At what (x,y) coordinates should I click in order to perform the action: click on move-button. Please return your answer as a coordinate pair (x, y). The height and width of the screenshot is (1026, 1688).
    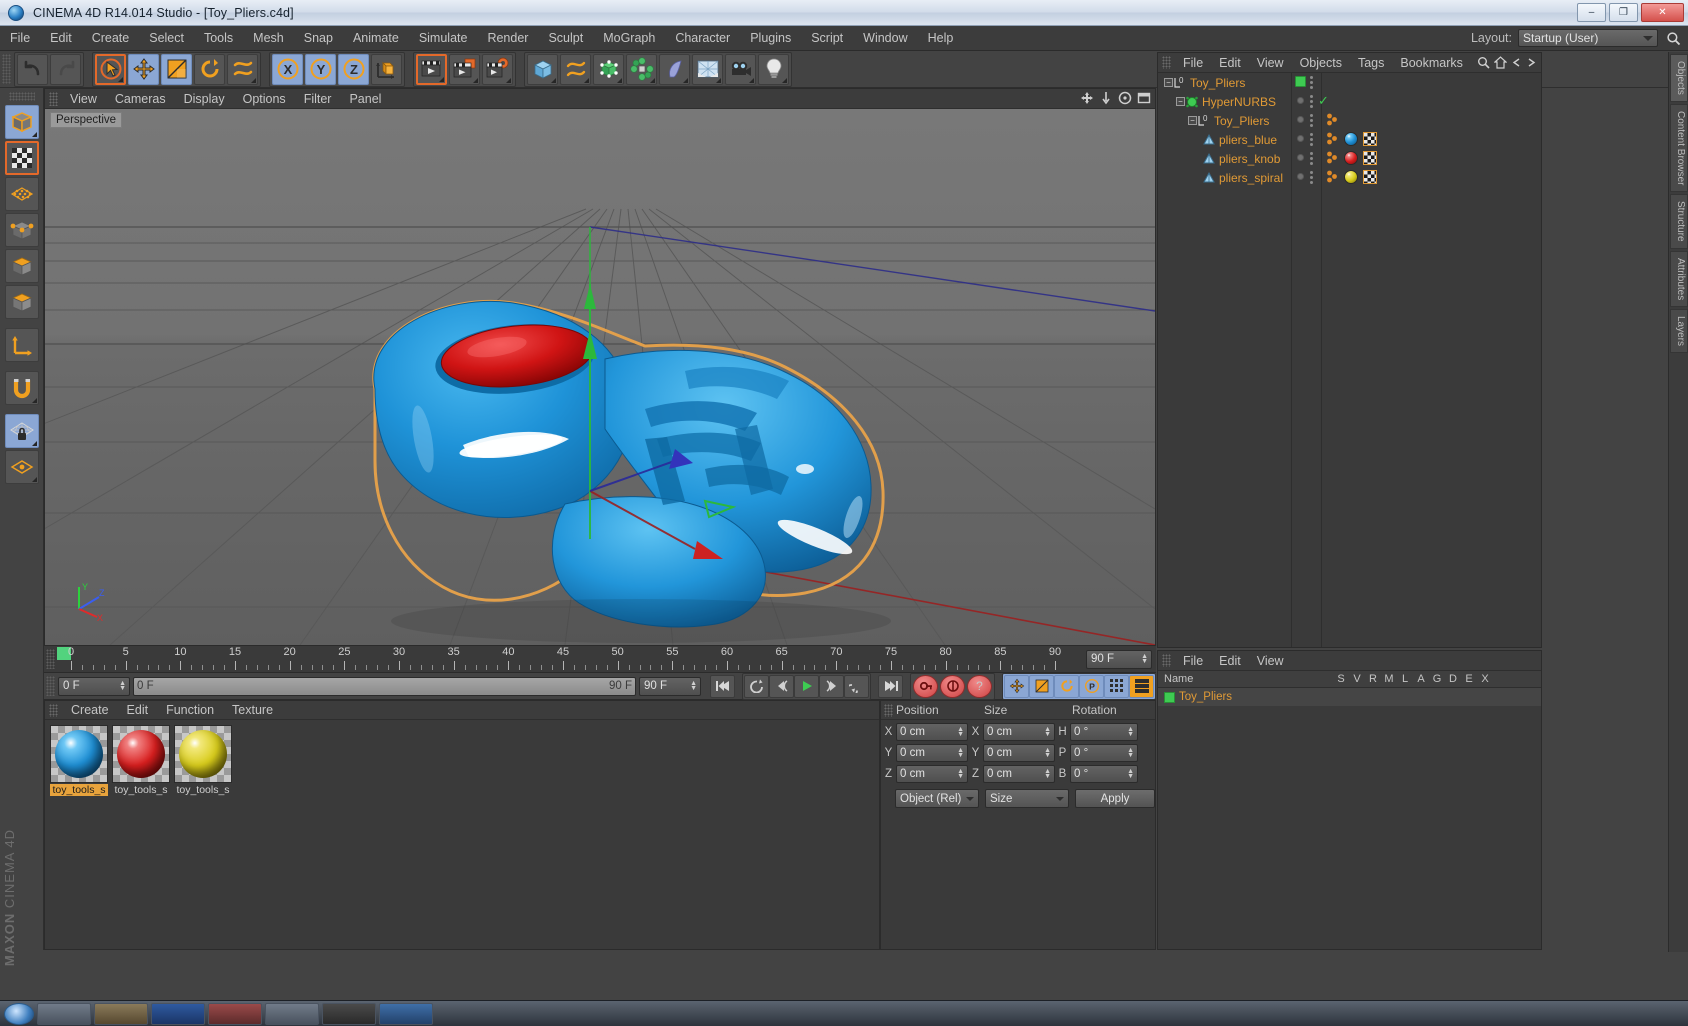
    Looking at the image, I should click on (143, 69).